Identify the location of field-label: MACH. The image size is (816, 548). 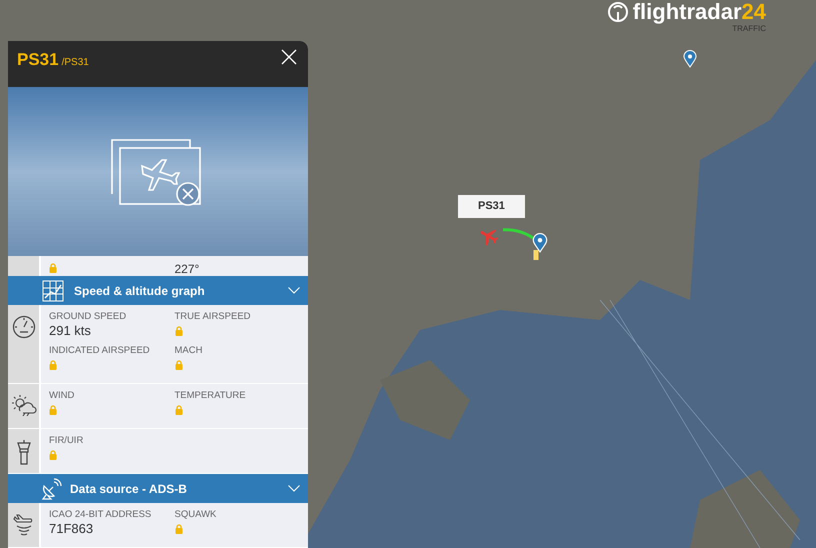
(189, 351).